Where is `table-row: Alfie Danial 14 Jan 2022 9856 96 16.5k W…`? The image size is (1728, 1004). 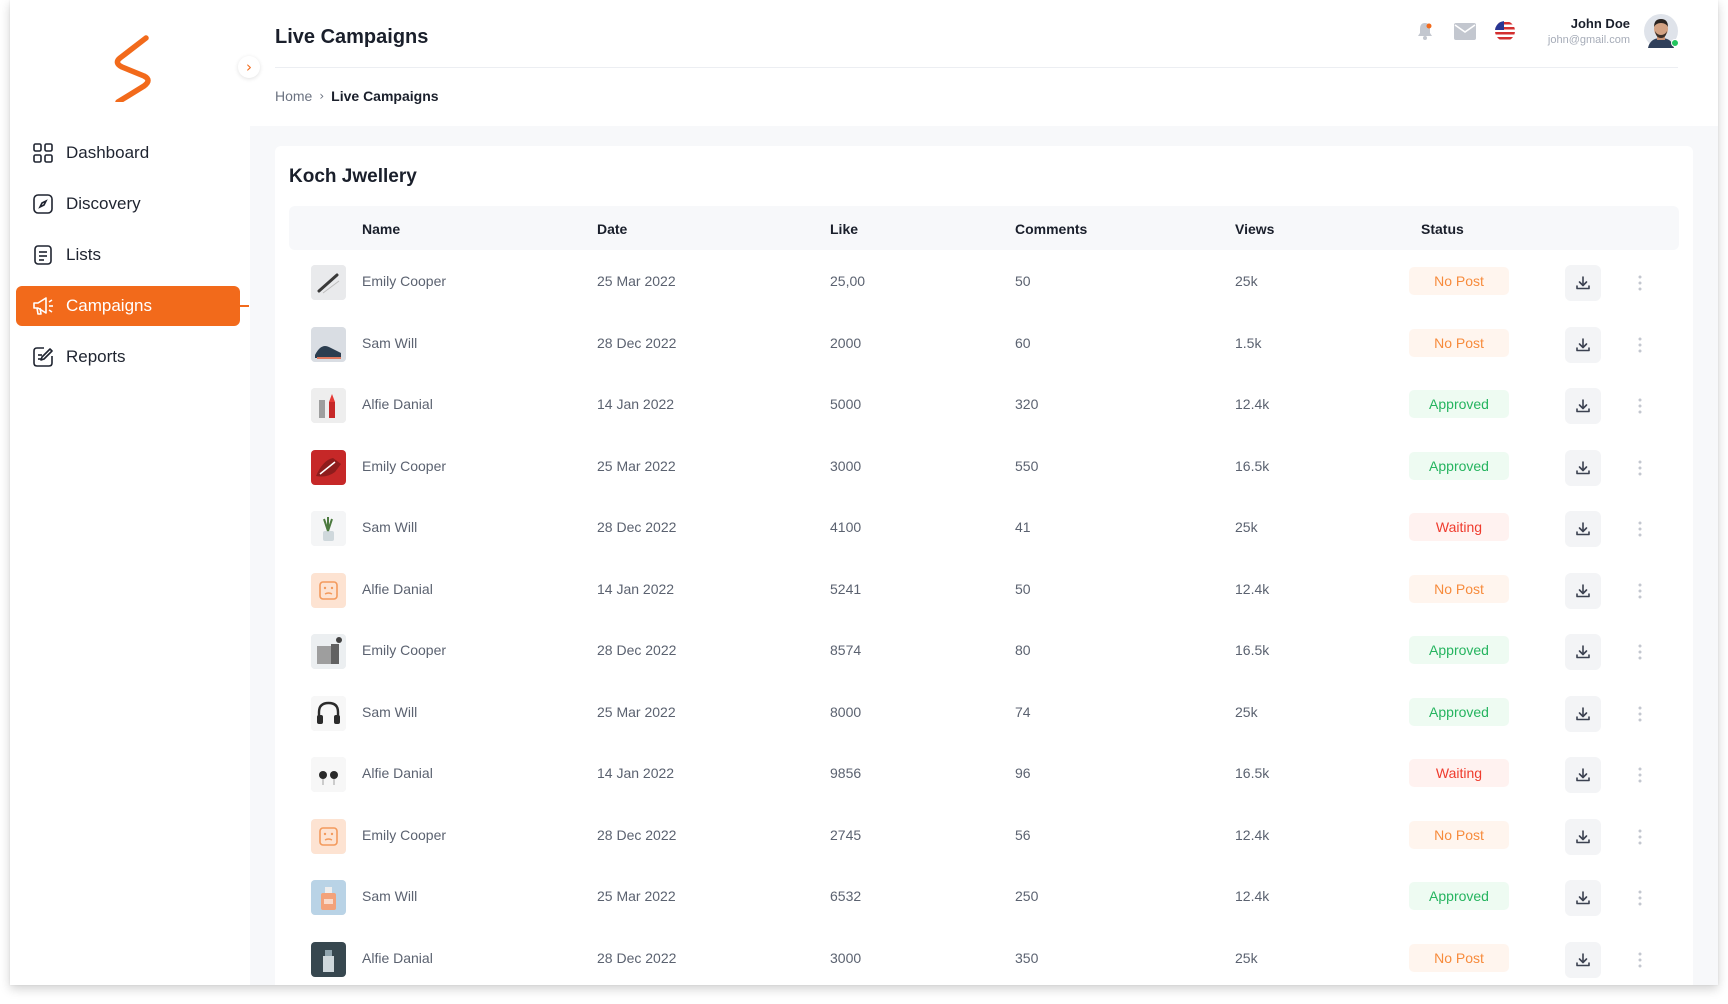 table-row: Alfie Danial 14 Jan 2022 9856 96 16.5k W… is located at coordinates (984, 775).